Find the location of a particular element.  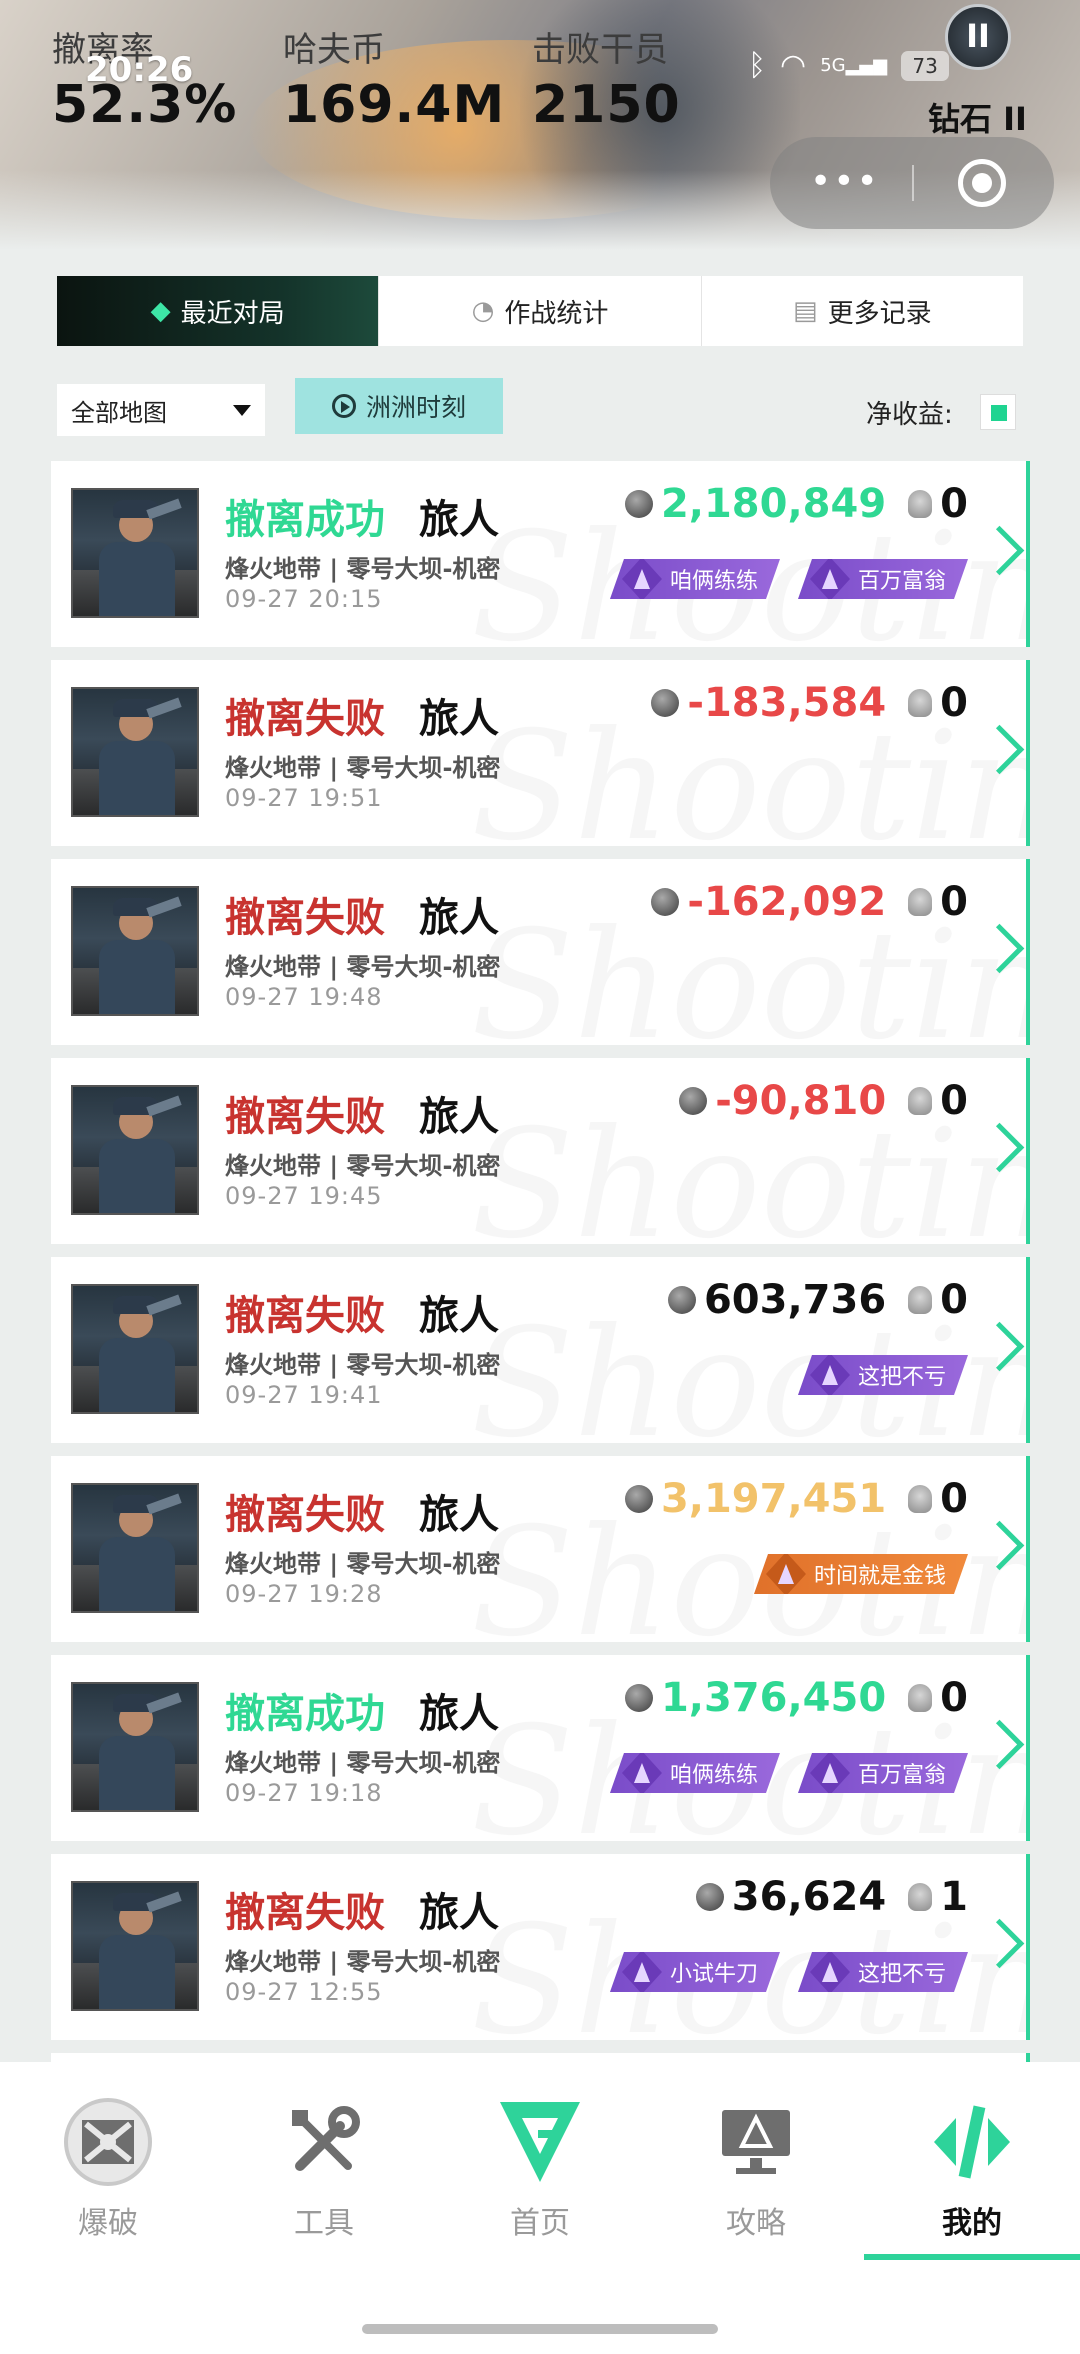

match-income: 36,624 1 is located at coordinates (831, 1897).